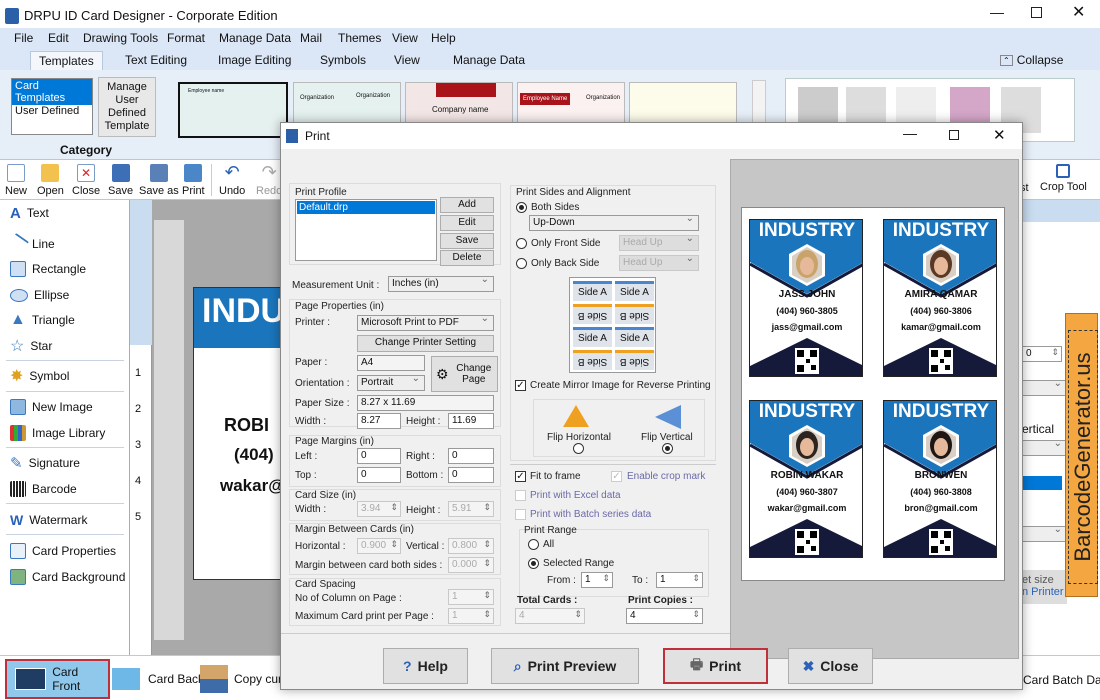  I want to click on change-page-button: ⚙ Change Page, so click(464, 374).